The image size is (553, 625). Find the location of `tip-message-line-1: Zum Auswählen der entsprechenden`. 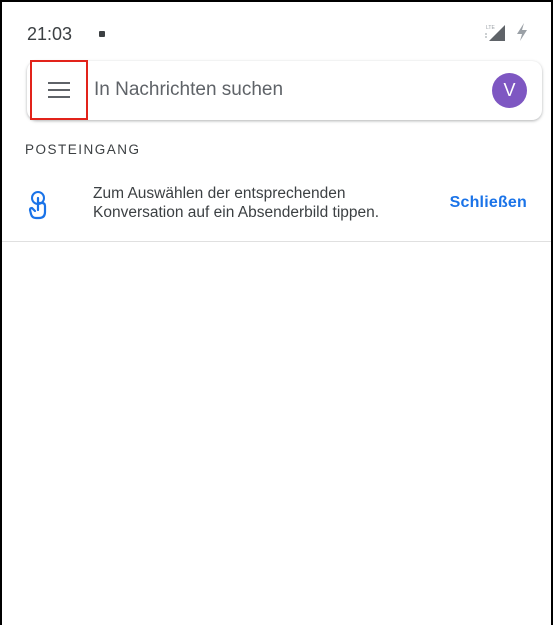

tip-message-line-1: Zum Auswählen der entsprechenden is located at coordinates (219, 193).